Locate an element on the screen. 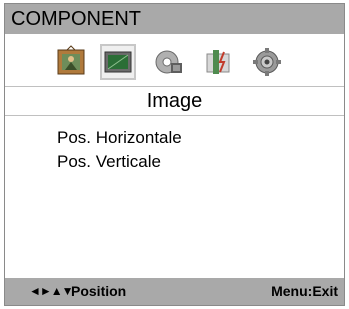 The width and height of the screenshot is (349, 309). menu-title: COMPONENT is located at coordinates (174, 19).